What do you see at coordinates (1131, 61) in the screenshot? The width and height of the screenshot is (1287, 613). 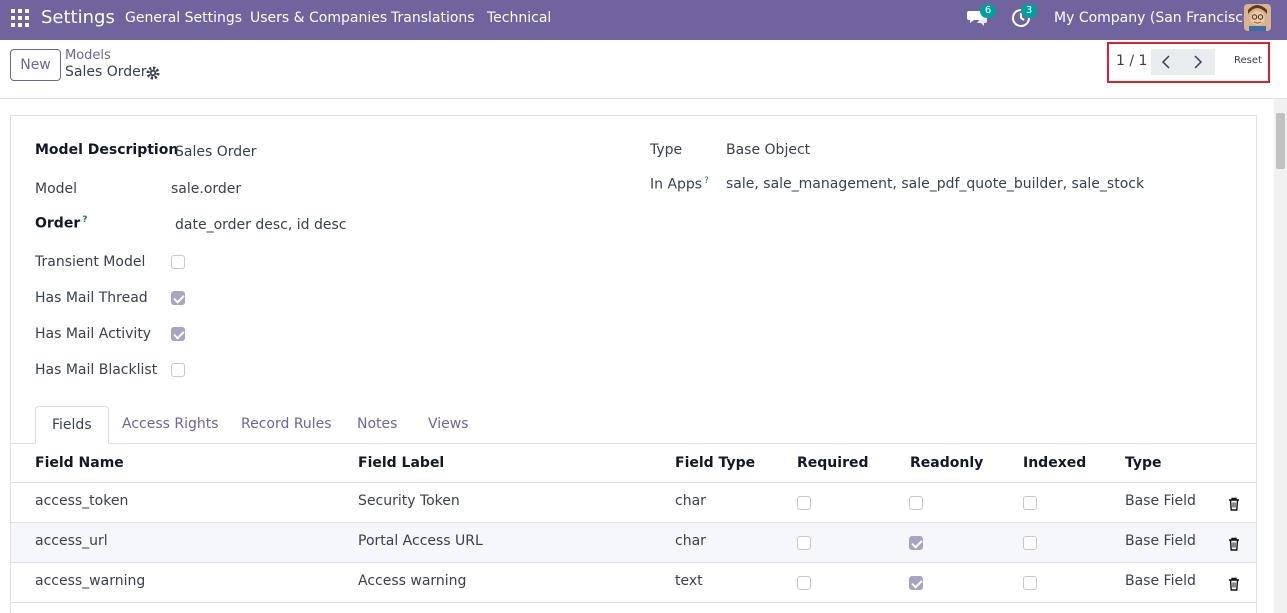 I see `pager-value: 1 / 1` at bounding box center [1131, 61].